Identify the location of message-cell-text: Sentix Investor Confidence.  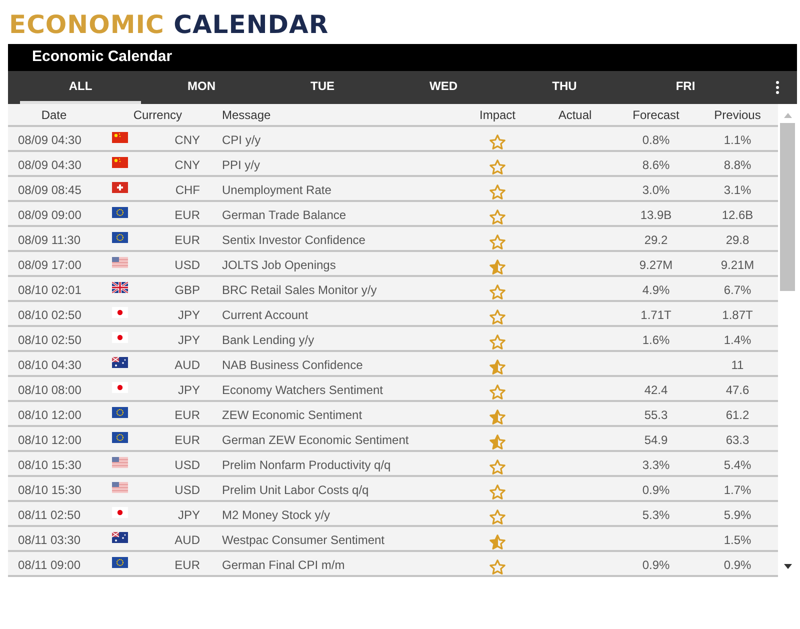
(294, 240).